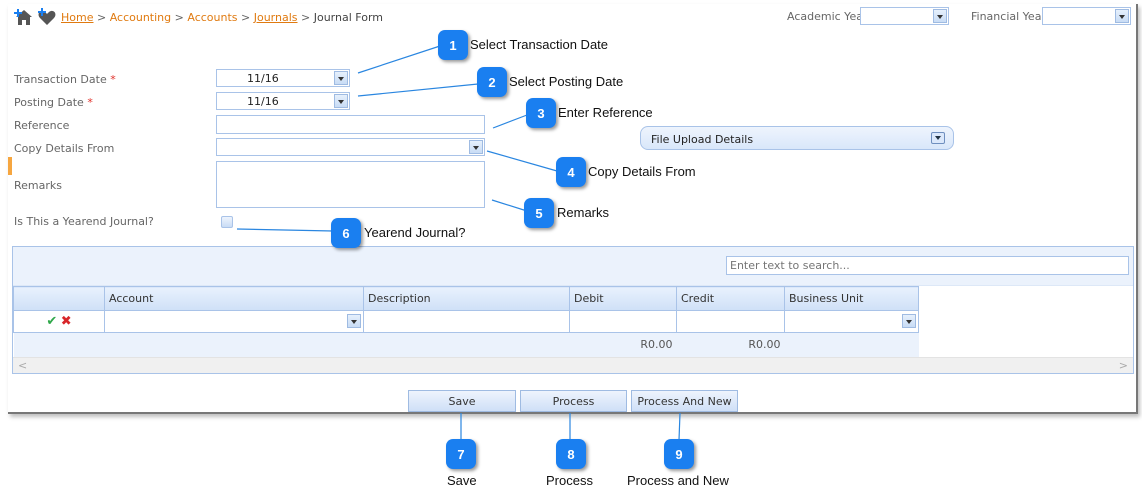 This screenshot has height=504, width=1142. What do you see at coordinates (462, 401) in the screenshot?
I see `save-button: Save` at bounding box center [462, 401].